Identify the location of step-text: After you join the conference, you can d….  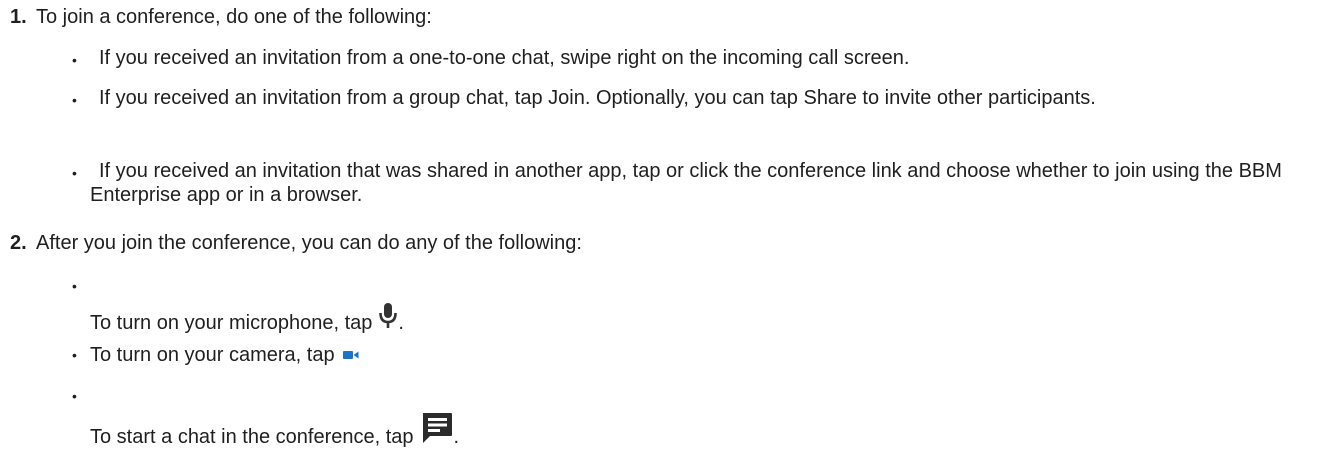
(309, 243).